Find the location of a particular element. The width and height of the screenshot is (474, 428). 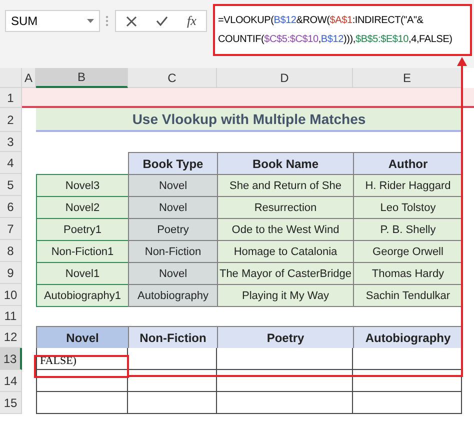

check-icon is located at coordinates (162, 21).